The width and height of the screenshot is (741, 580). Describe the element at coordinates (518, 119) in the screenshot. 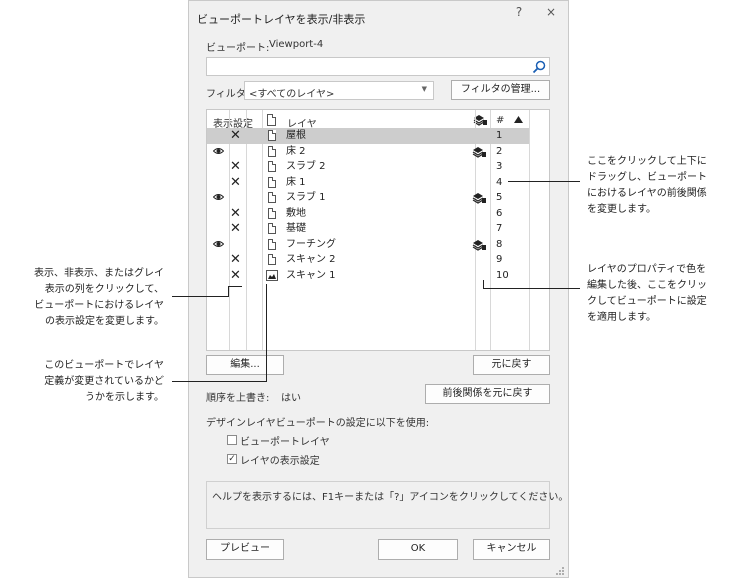

I see `sort-arrow-icon` at that location.